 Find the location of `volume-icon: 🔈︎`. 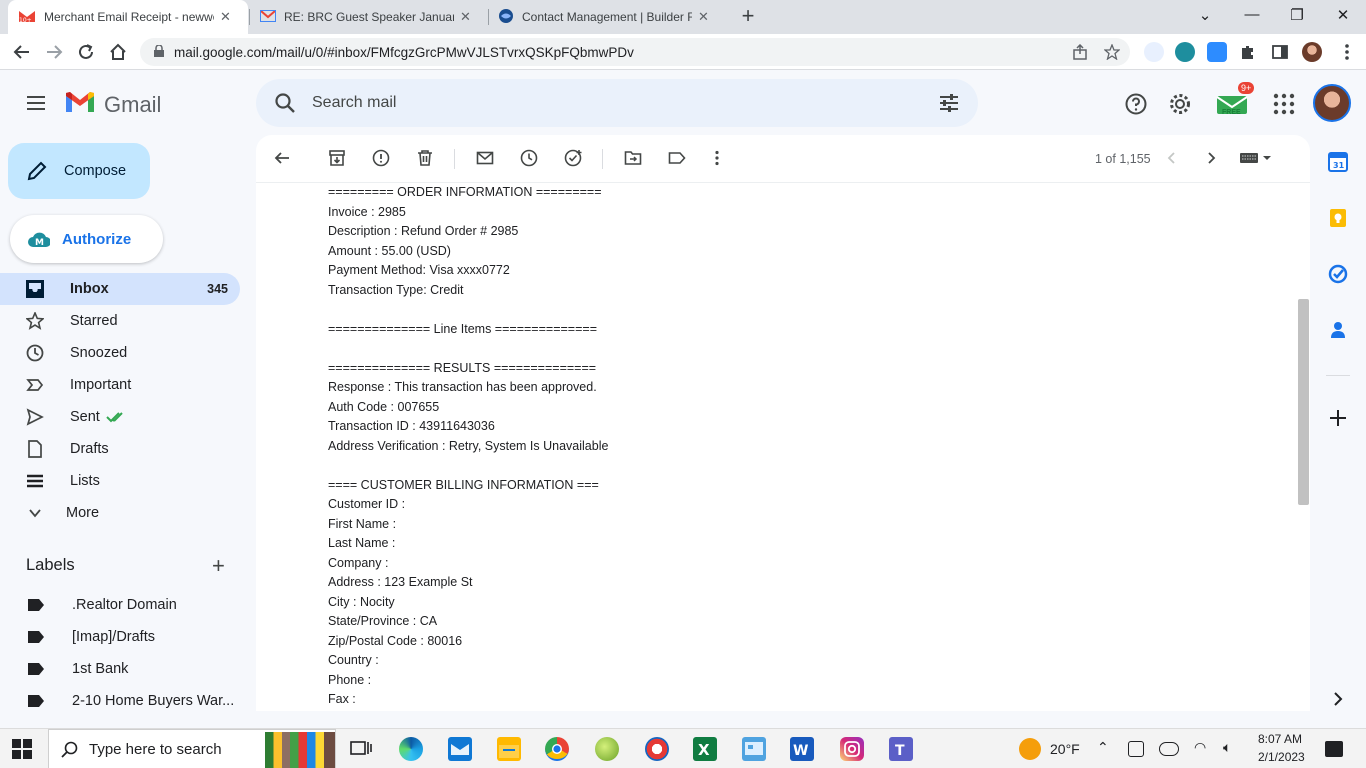

volume-icon: 🔈︎ is located at coordinates (1227, 747).